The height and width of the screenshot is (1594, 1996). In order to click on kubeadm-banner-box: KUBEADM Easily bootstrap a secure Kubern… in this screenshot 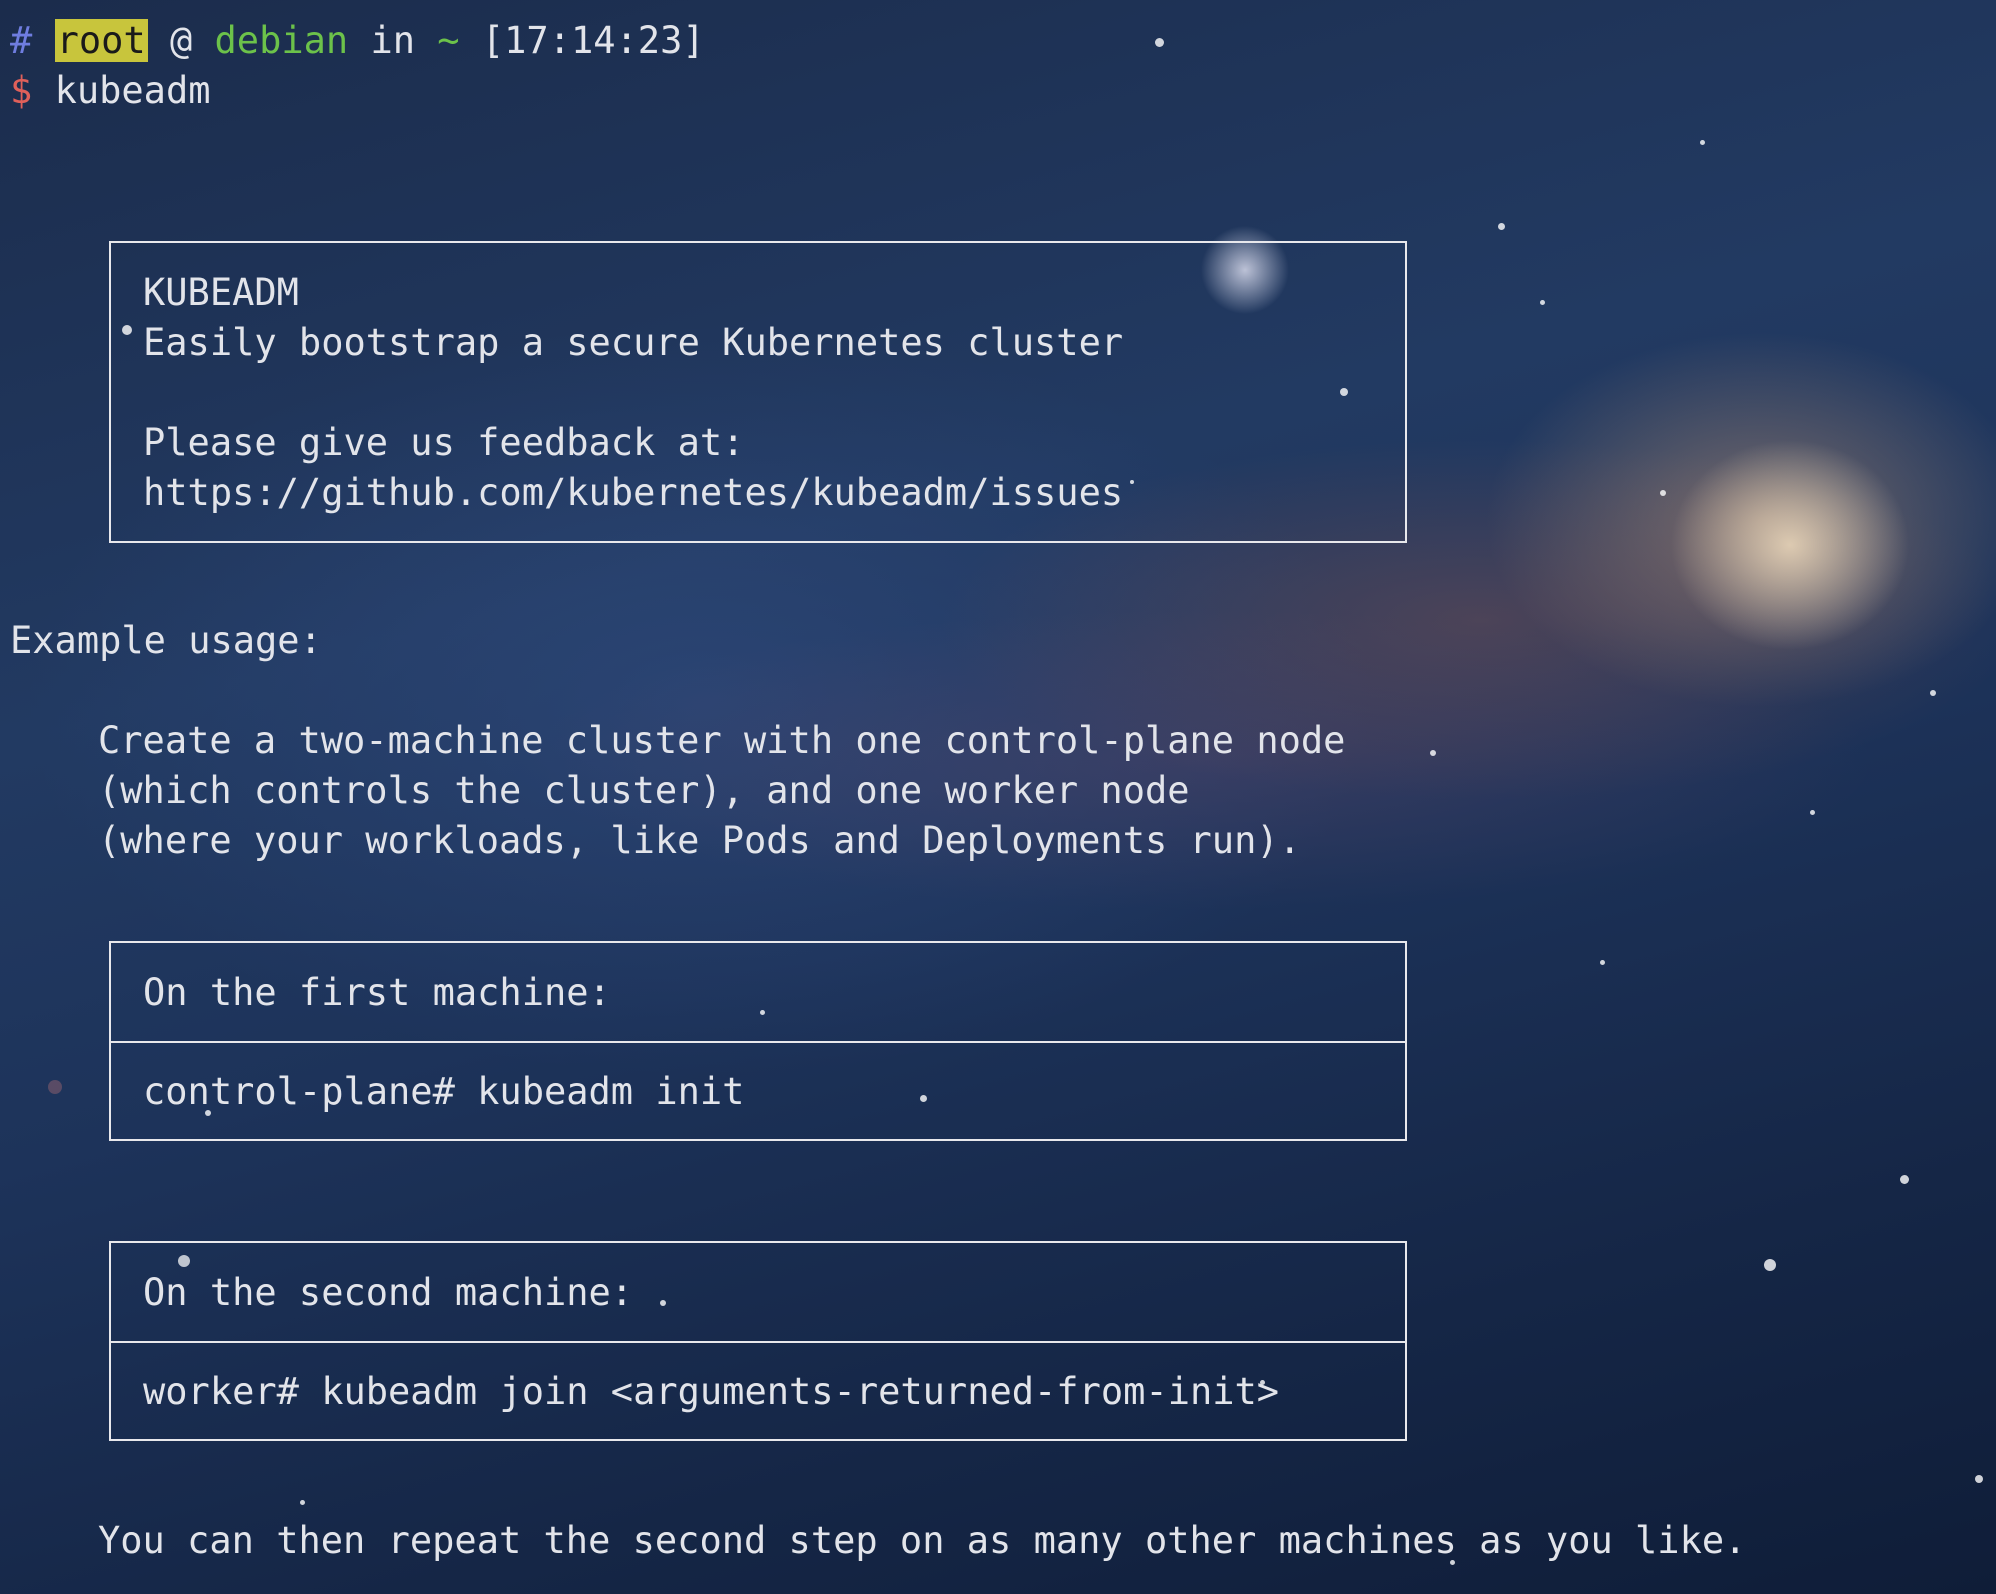, I will do `click(758, 392)`.